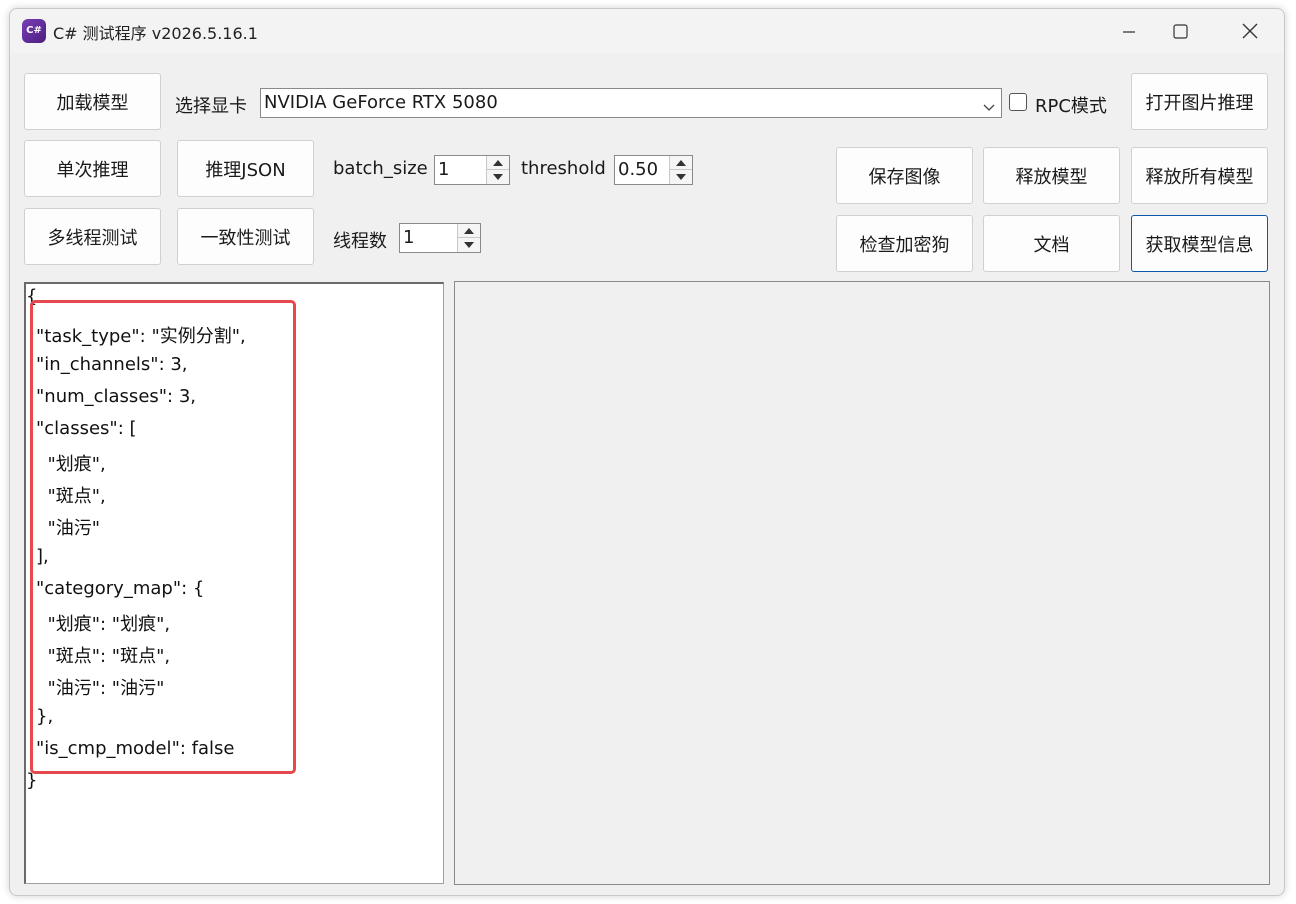  What do you see at coordinates (163, 537) in the screenshot?
I see `annotation-highlight-box` at bounding box center [163, 537].